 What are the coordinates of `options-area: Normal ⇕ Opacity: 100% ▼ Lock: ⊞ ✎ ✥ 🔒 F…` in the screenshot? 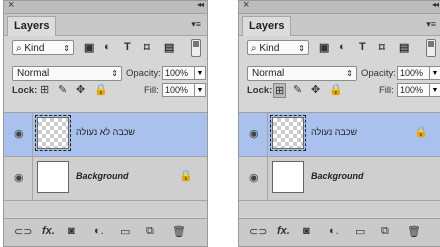 It's located at (339, 86).